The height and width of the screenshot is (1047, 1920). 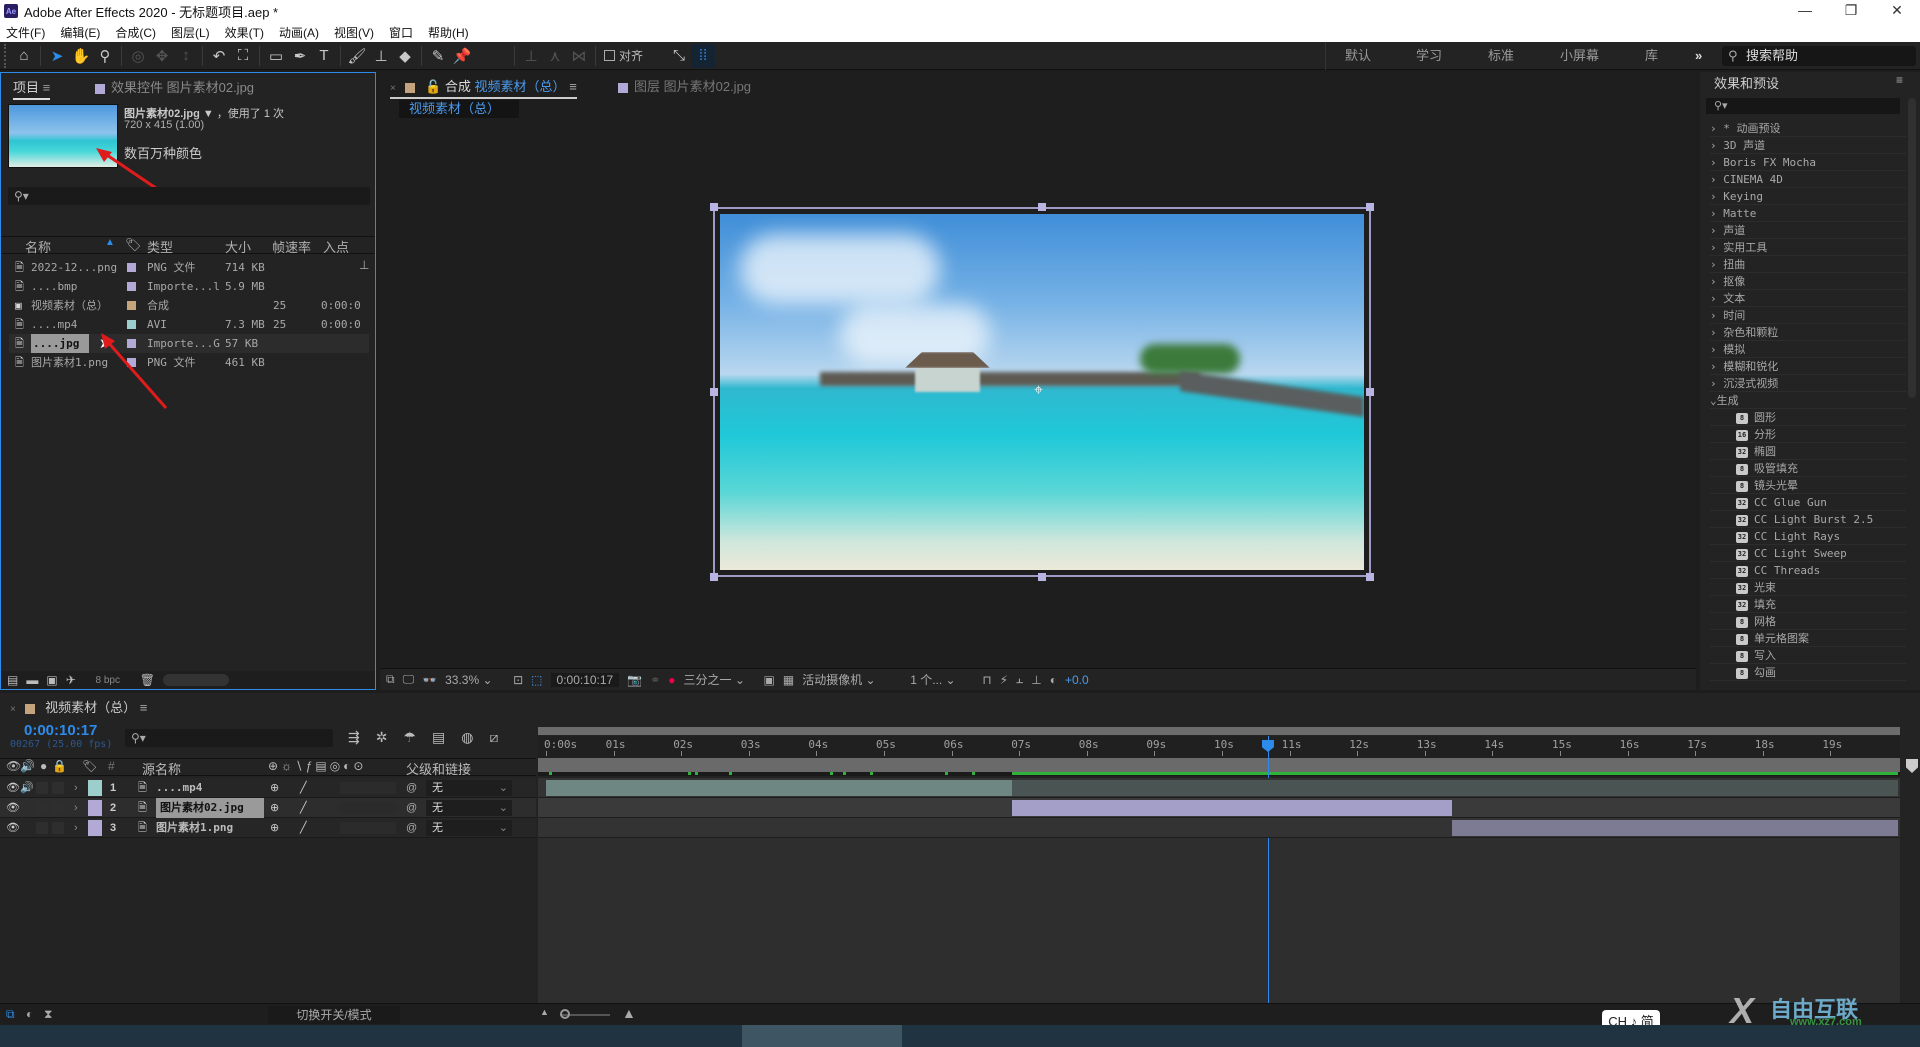 What do you see at coordinates (822, 1036) in the screenshot?
I see `taskbar-item` at bounding box center [822, 1036].